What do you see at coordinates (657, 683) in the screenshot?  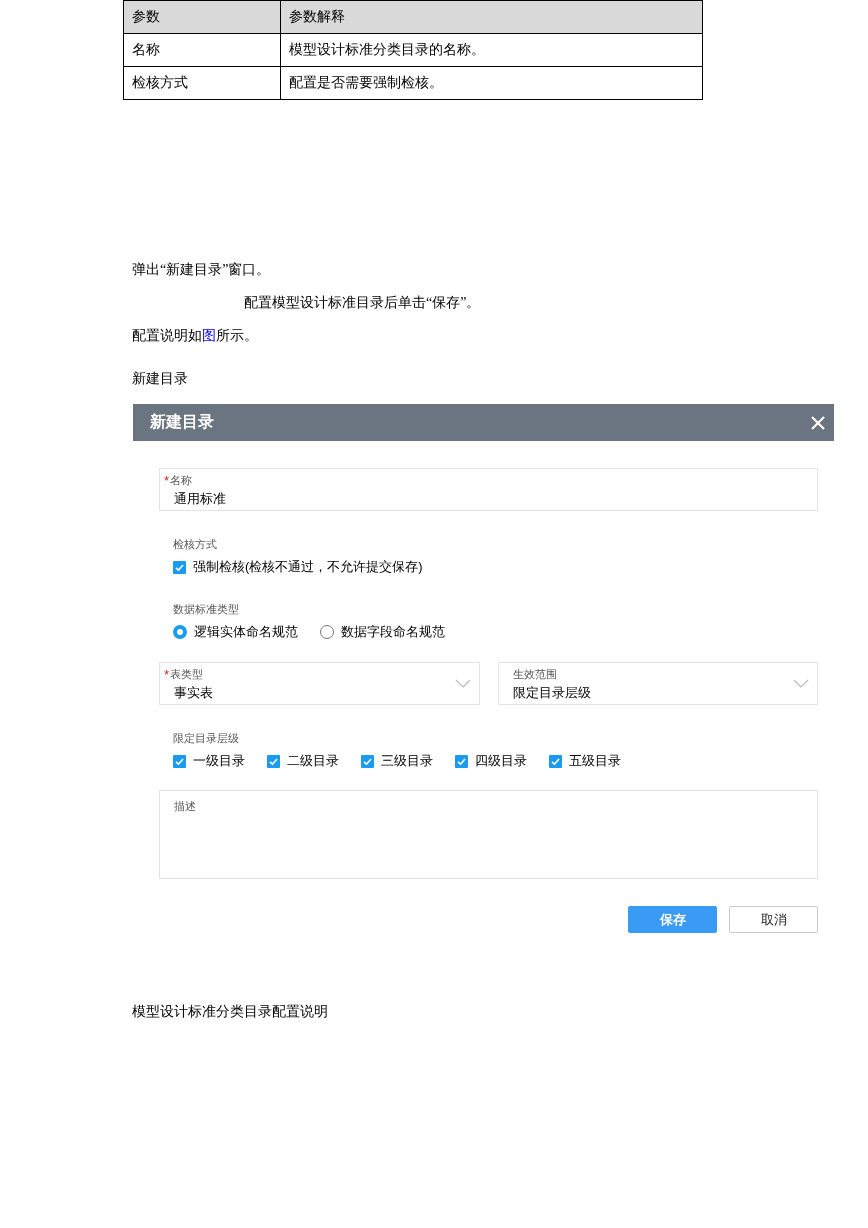 I see `select-field: 生效范围 限定目录层级` at bounding box center [657, 683].